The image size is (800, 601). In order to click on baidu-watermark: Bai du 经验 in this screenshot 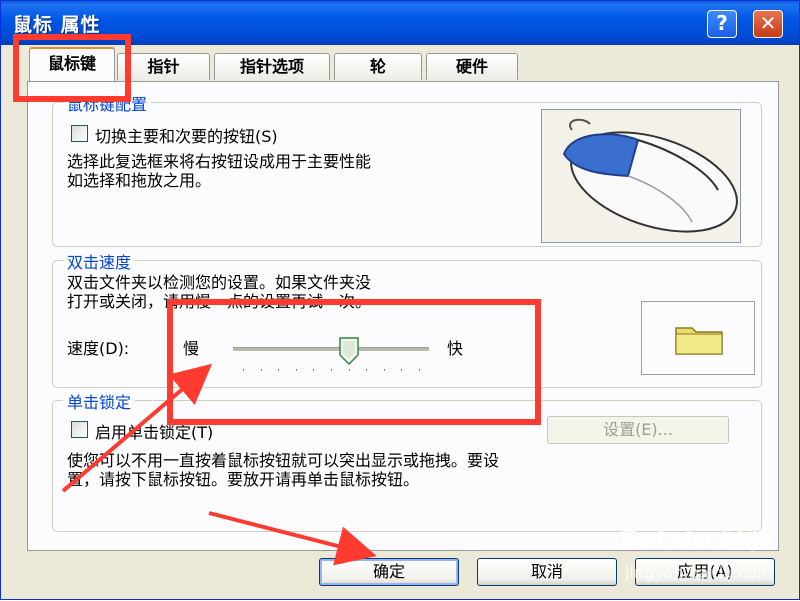, I will do `click(696, 540)`.